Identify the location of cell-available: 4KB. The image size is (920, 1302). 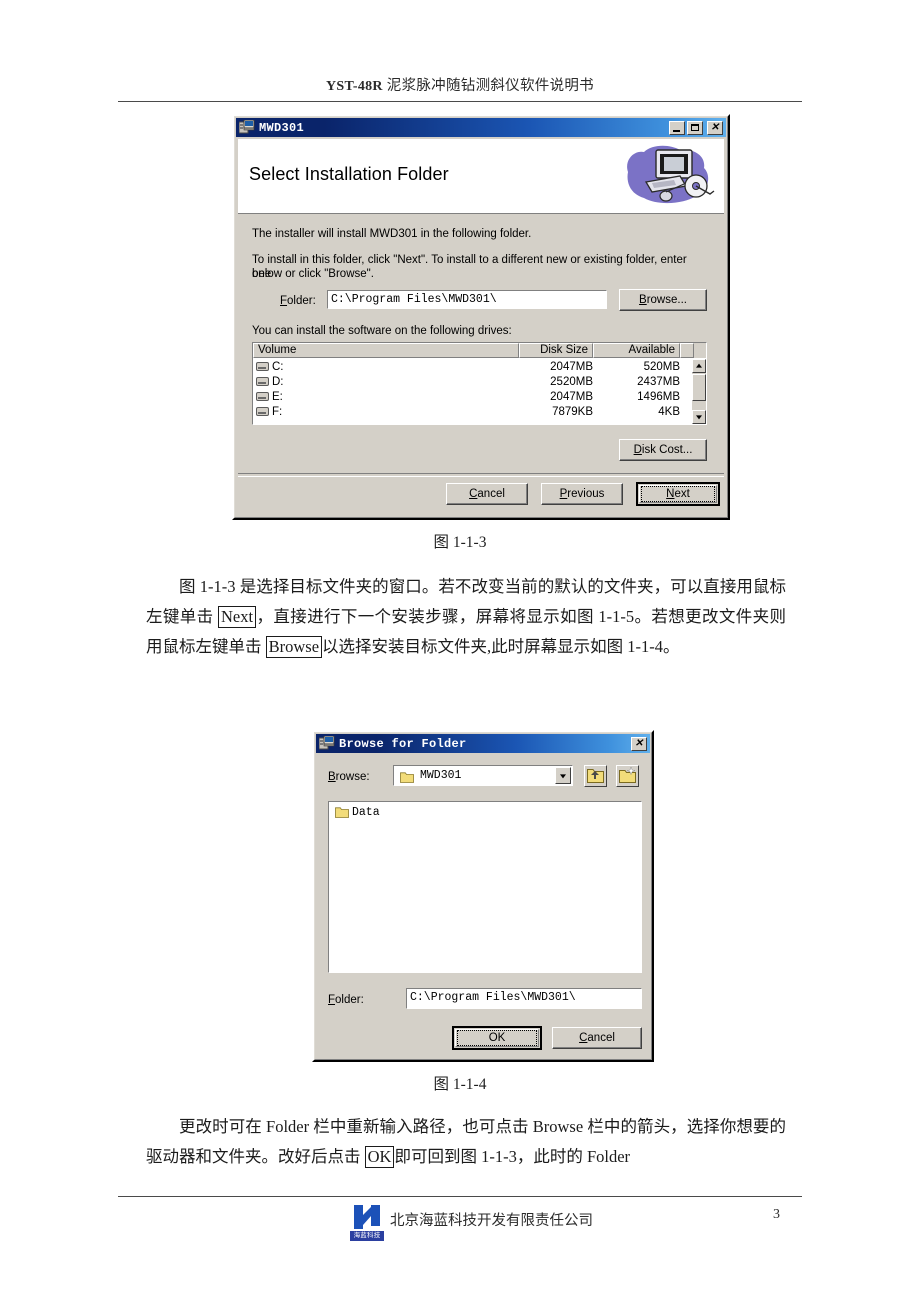
(669, 411).